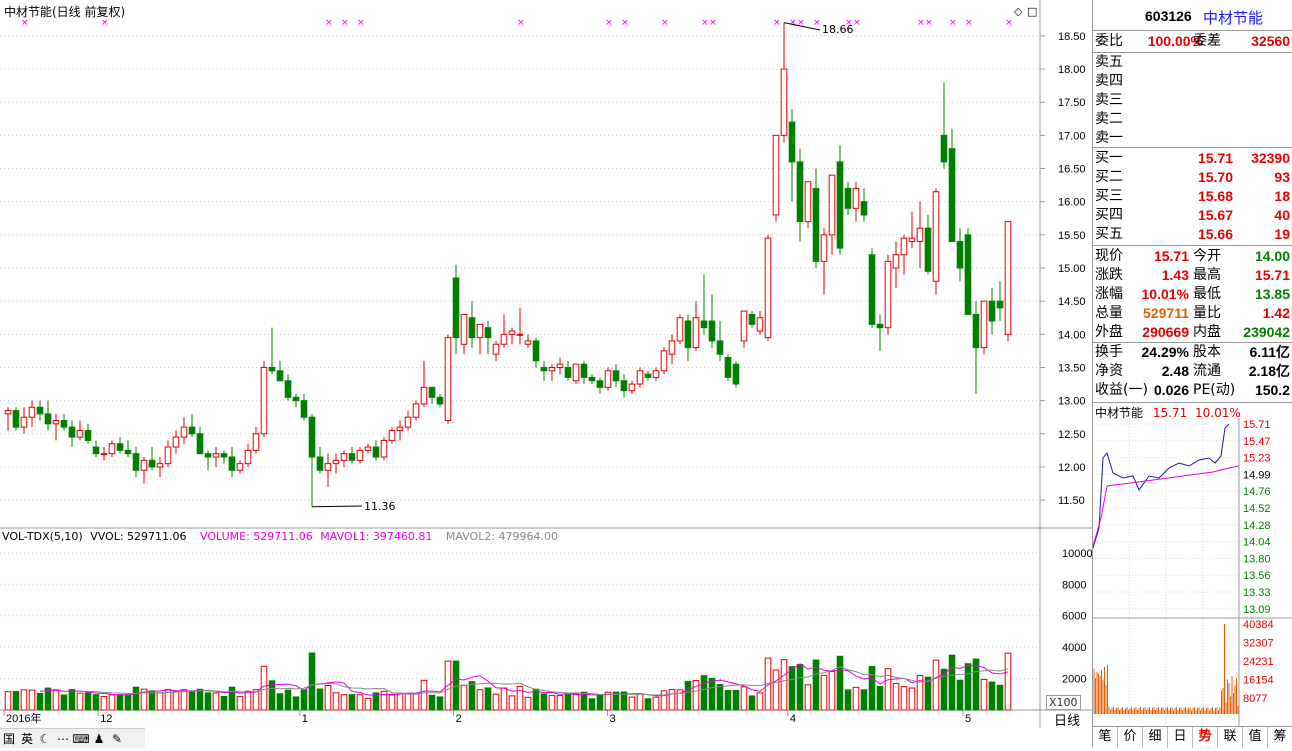 This screenshot has height=751, width=1292. I want to click on buy-level-label: 买三, so click(1109, 196).